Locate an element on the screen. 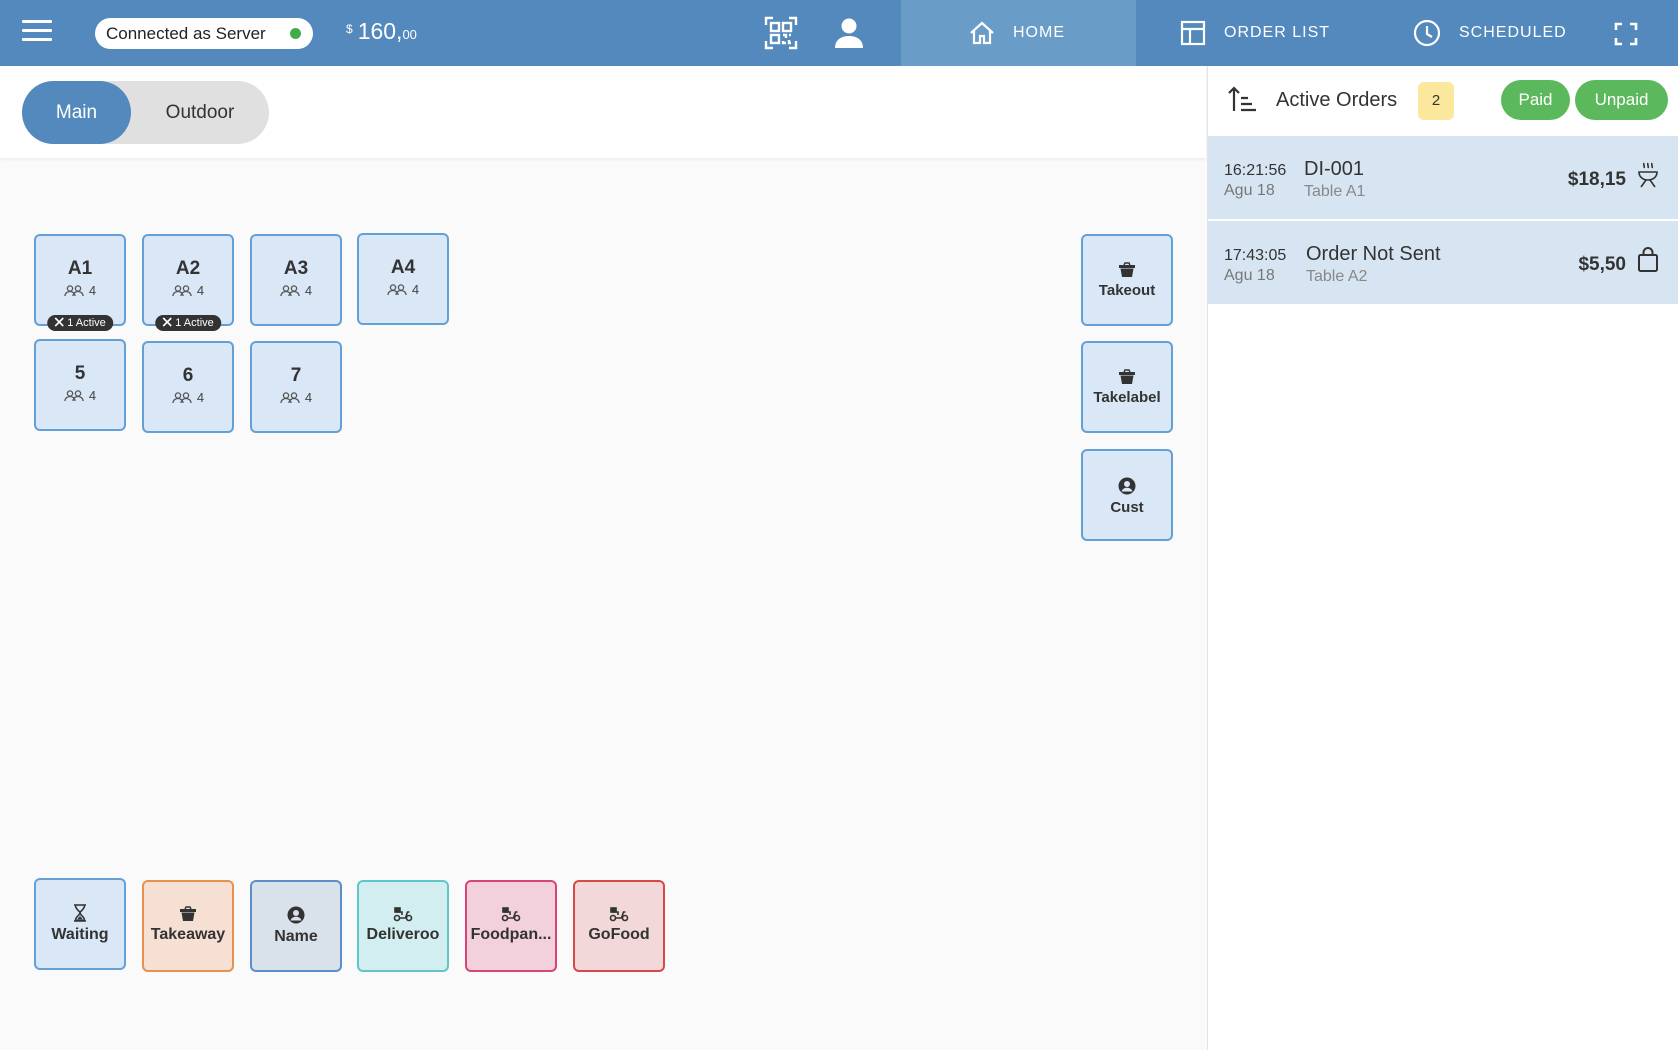  order-type-waiting: Waiting is located at coordinates (80, 924).